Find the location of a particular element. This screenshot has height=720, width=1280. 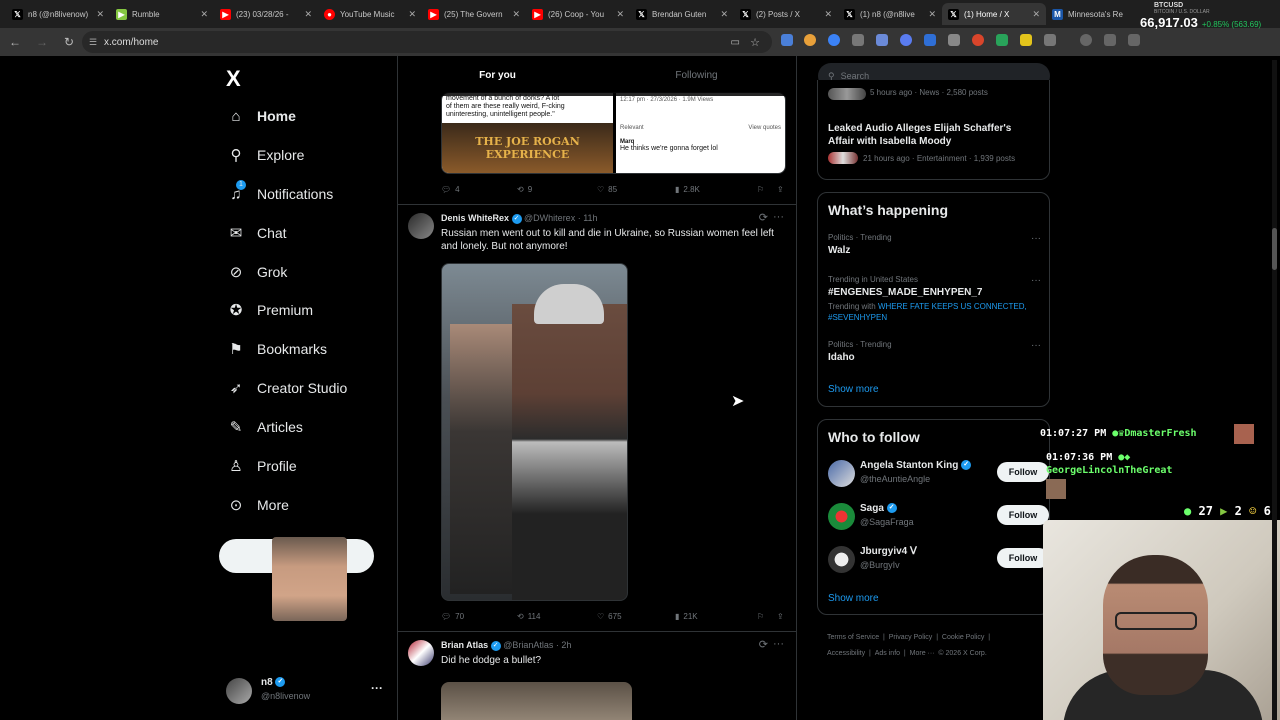

browser-tab-active: 𝕏 (1) Home / X ✕ is located at coordinates (994, 14).